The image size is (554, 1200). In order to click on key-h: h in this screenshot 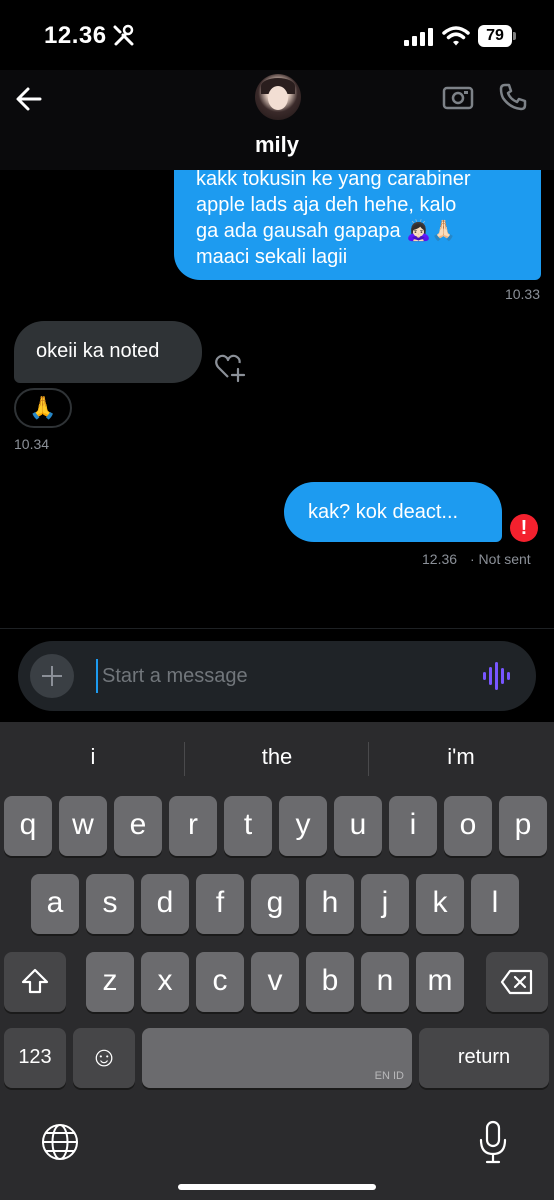, I will do `click(330, 904)`.